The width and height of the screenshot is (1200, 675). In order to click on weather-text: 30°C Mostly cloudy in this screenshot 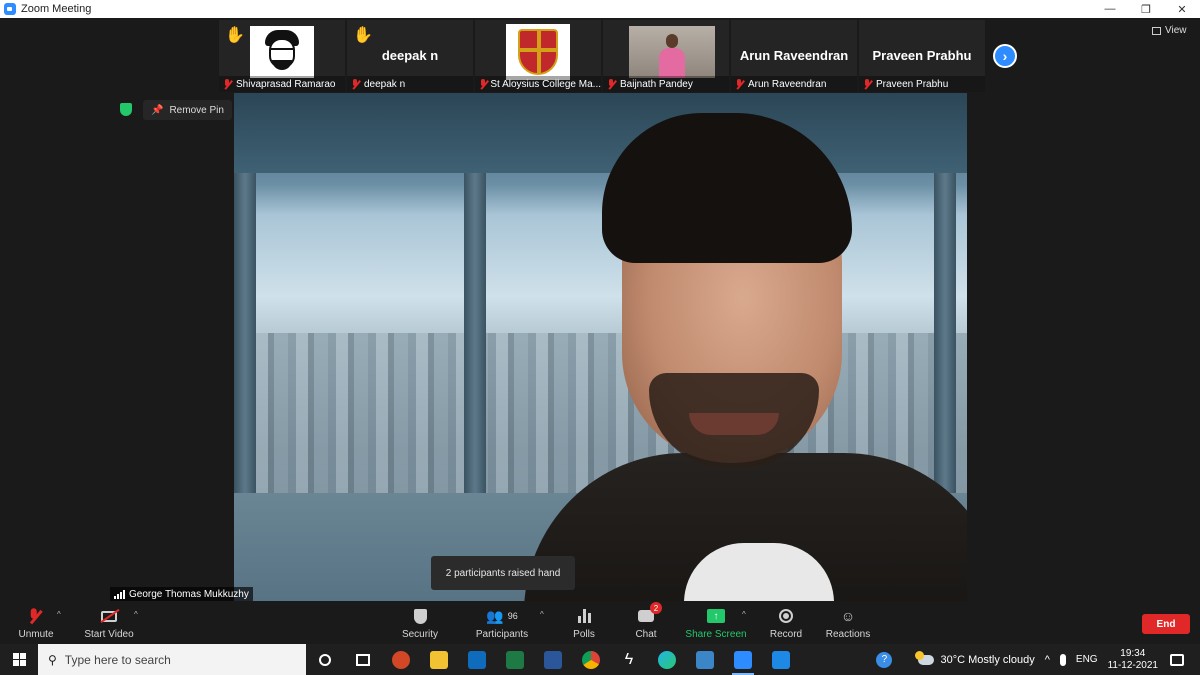, I will do `click(987, 659)`.